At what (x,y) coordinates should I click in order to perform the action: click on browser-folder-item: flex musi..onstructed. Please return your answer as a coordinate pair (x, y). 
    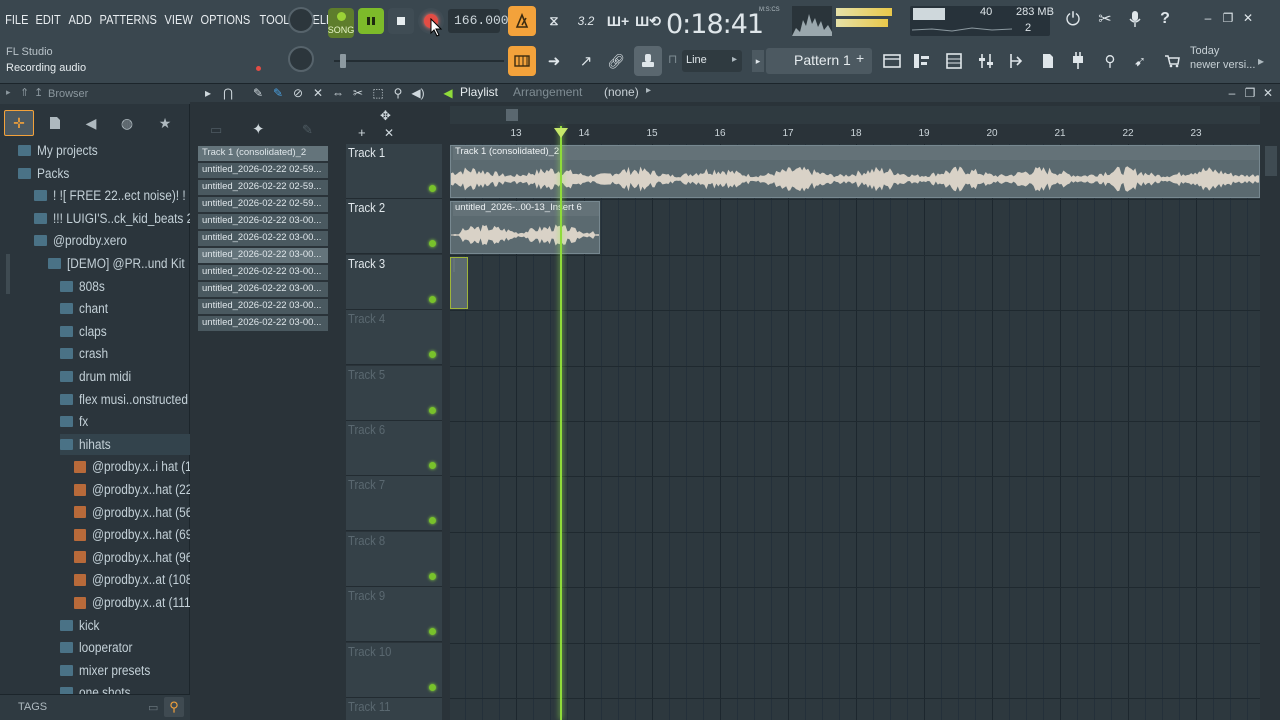
    Looking at the image, I should click on (131, 399).